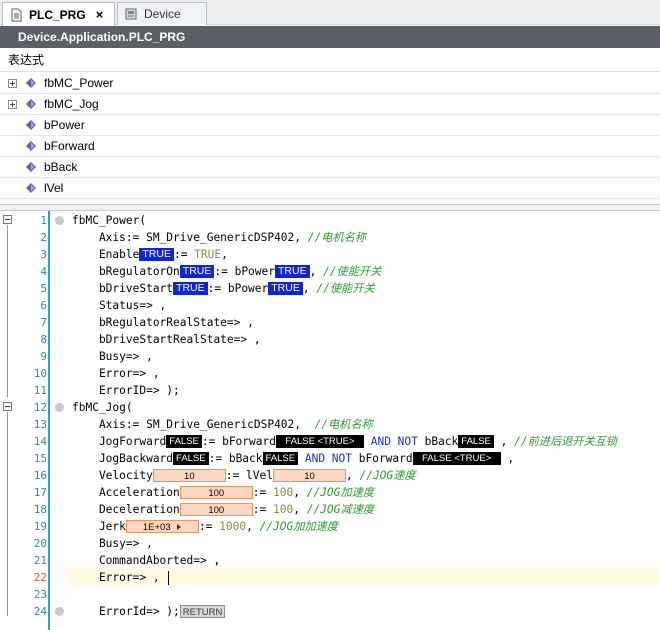  What do you see at coordinates (330, 83) in the screenshot?
I see `watch-row: fbMC_Power` at bounding box center [330, 83].